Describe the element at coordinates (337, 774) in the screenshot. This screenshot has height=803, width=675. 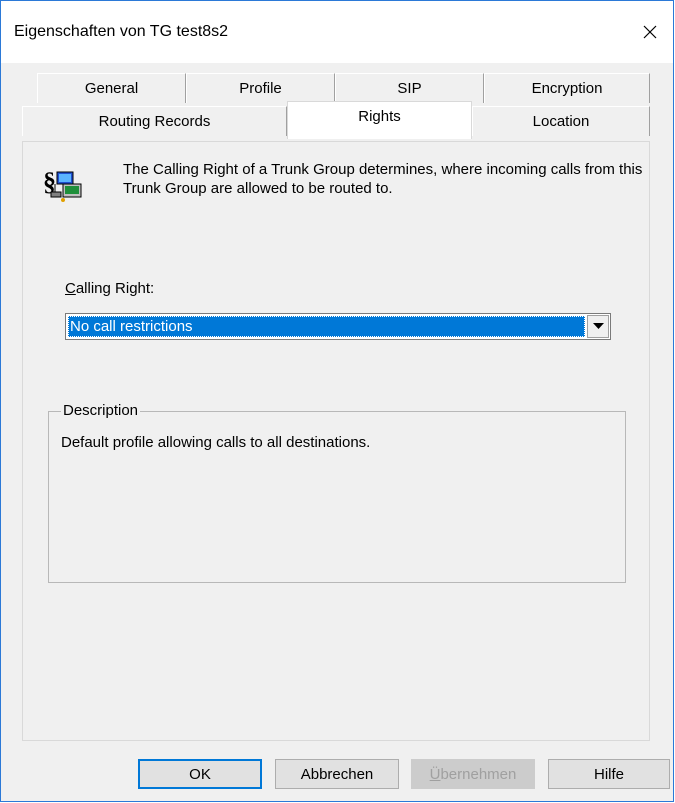
I see `cancel-button: Abbrechen` at that location.